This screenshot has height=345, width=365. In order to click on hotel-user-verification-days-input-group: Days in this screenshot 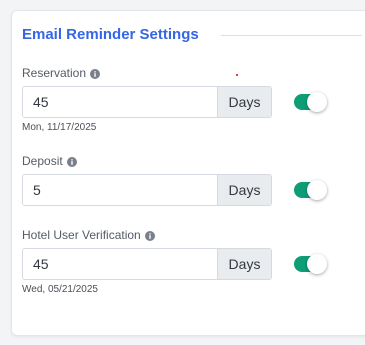, I will do `click(147, 264)`.